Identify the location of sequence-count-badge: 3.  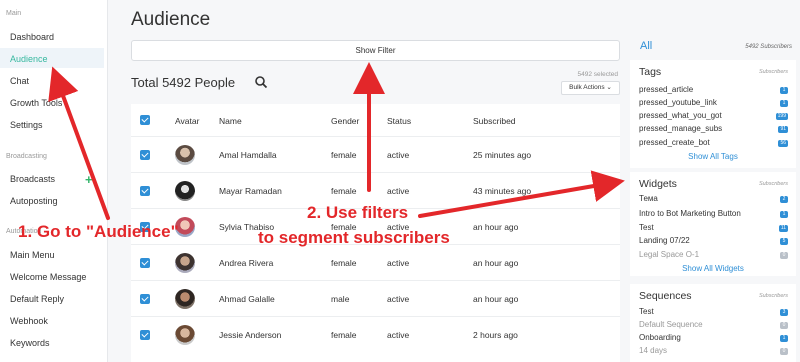
(784, 312).